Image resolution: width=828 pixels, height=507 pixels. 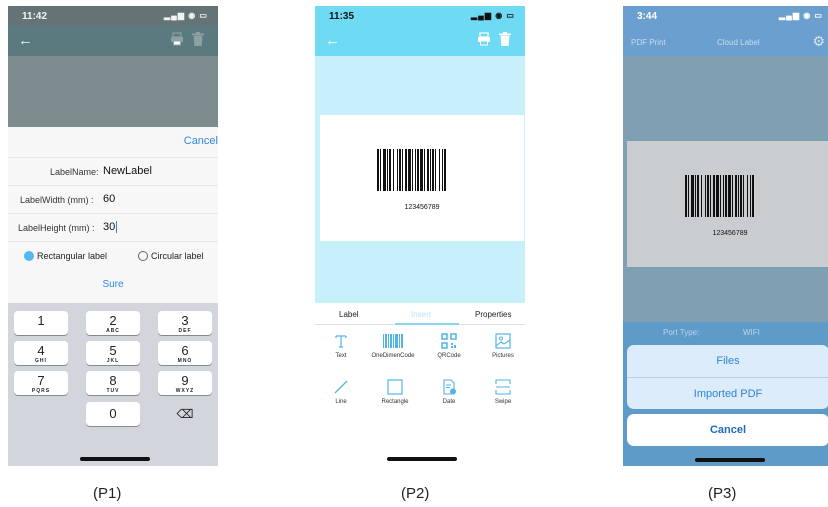 I want to click on tool-qrcode: QRCode, so click(x=449, y=346).